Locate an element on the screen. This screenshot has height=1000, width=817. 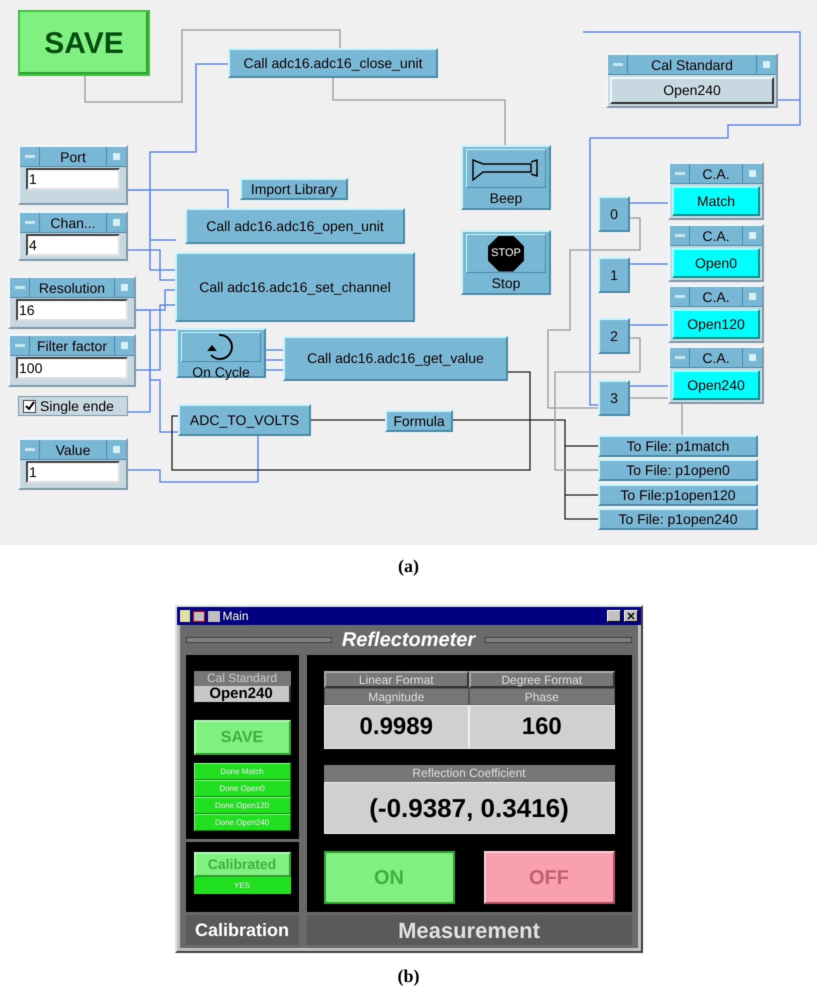
close-icon is located at coordinates (630, 616).